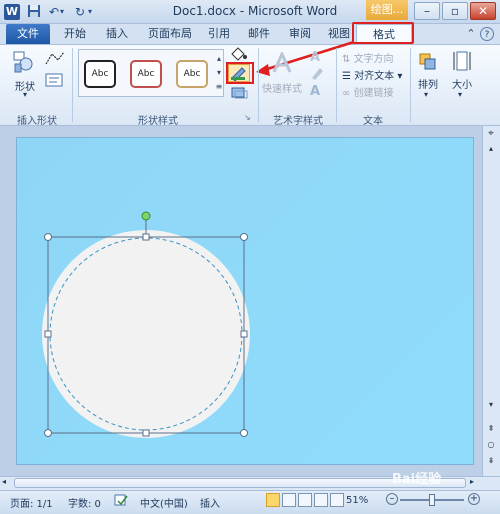 Image resolution: width=500 pixels, height=514 pixels. Describe the element at coordinates (475, 483) in the screenshot. I see `scroll-right-icon: ▸` at that location.